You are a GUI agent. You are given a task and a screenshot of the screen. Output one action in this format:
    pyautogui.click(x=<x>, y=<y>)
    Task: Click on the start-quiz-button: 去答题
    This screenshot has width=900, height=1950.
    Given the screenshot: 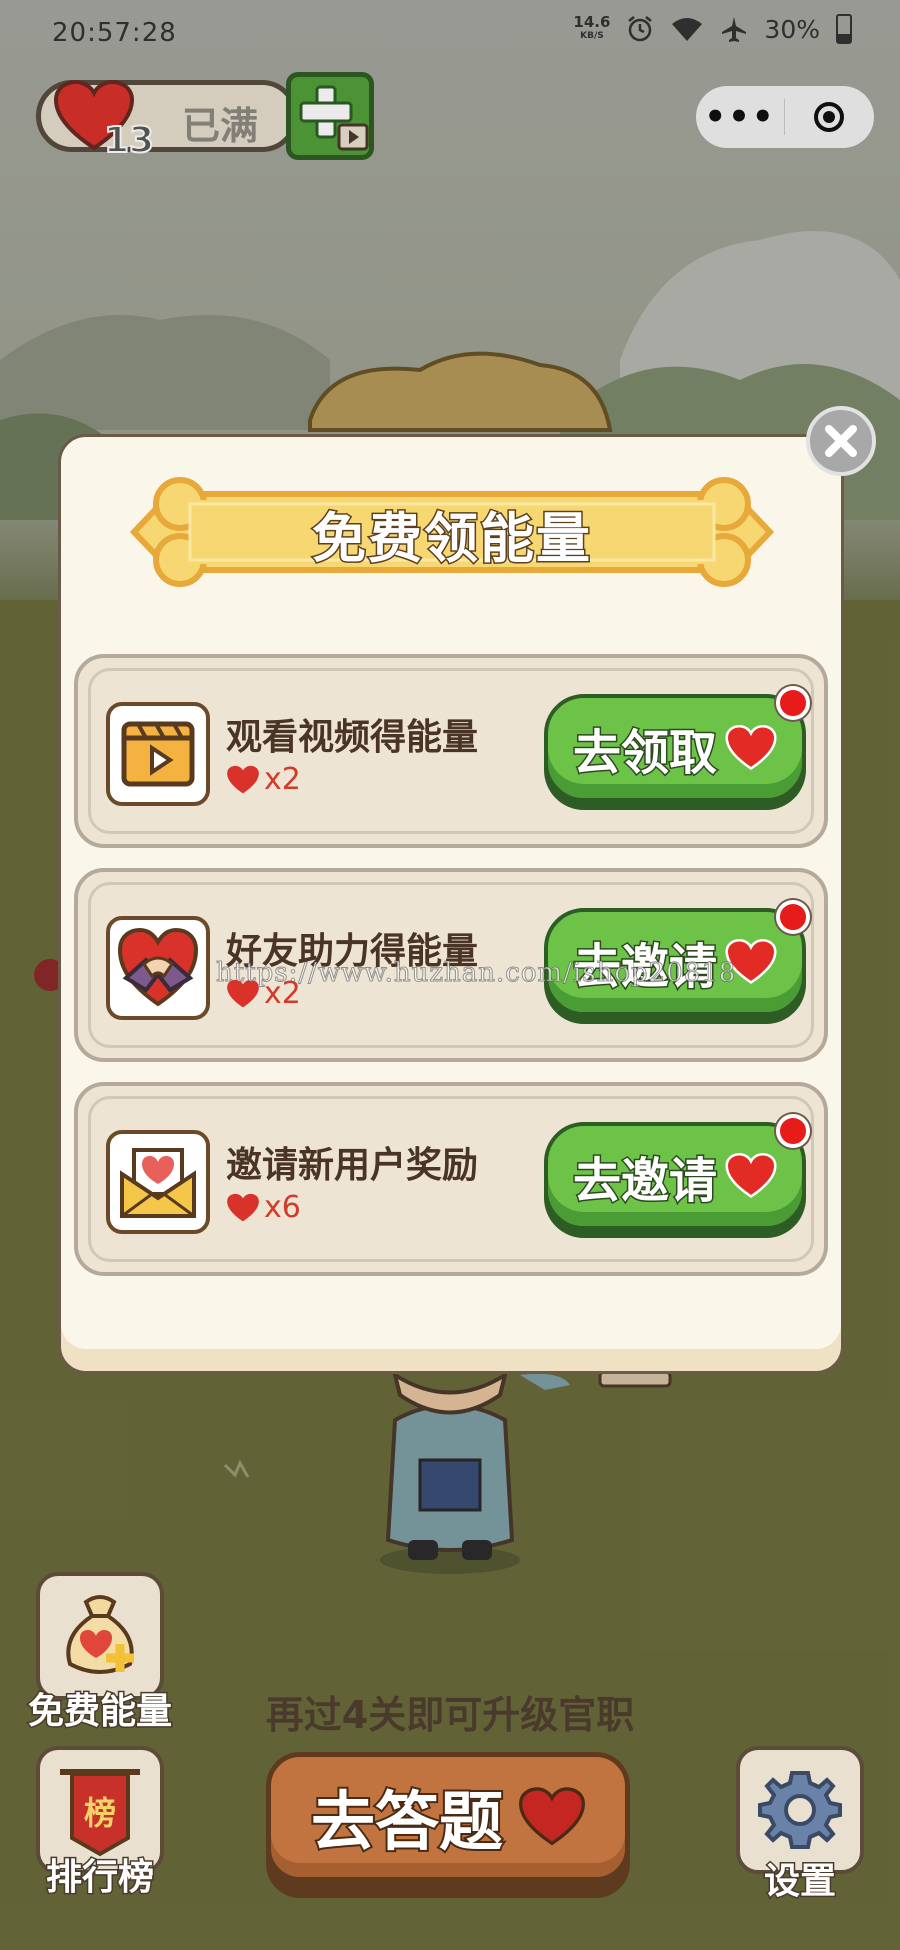 What is the action you would take?
    pyautogui.click(x=448, y=1817)
    